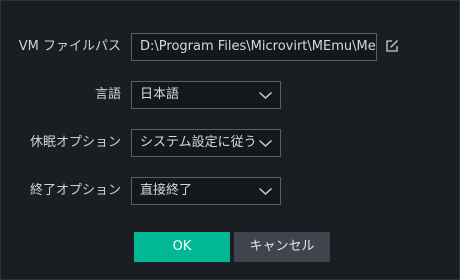 The width and height of the screenshot is (460, 280). Describe the element at coordinates (166, 190) in the screenshot. I see `exit-option-selected: 直接終了` at that location.